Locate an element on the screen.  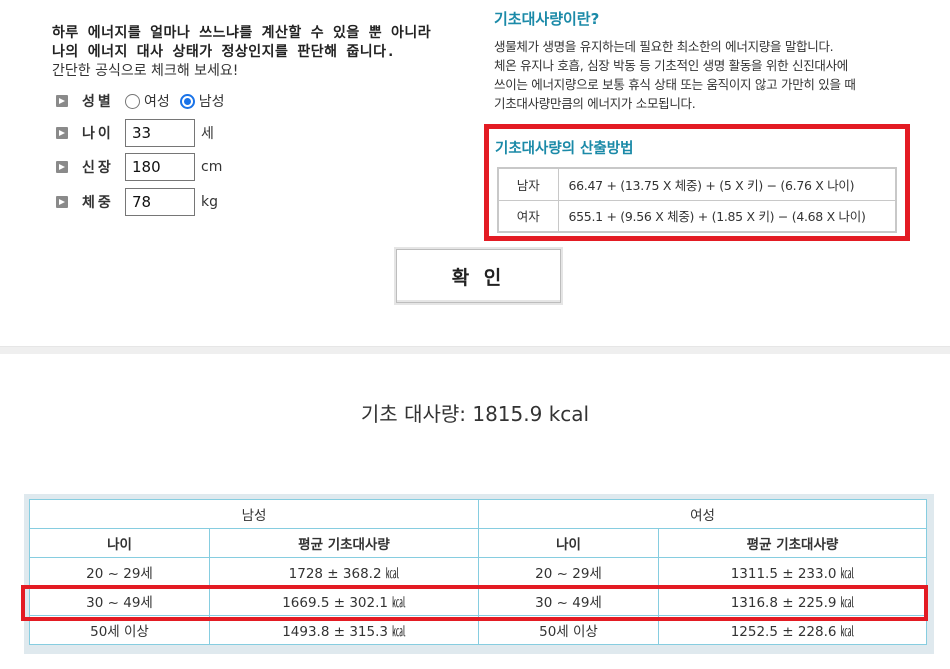
info-line-1: 생물체가 생명을 유지하는데 필요한 최소한의 에너지량을 말합니다. is located at coordinates (664, 46).